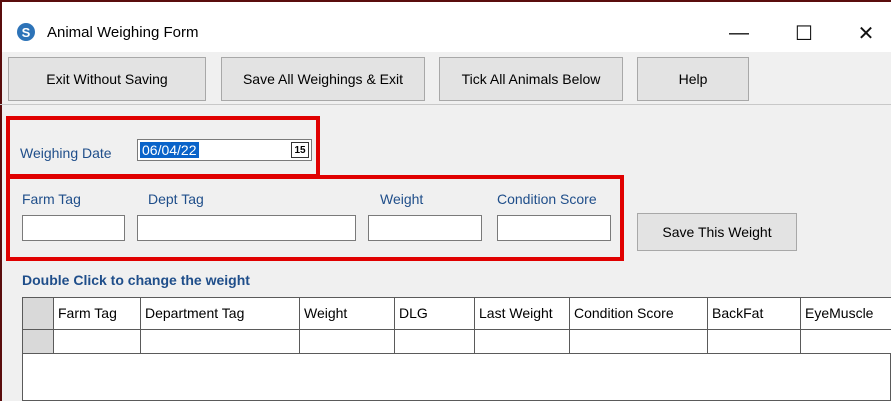  What do you see at coordinates (300, 150) in the screenshot?
I see `calendar-icon: 15` at bounding box center [300, 150].